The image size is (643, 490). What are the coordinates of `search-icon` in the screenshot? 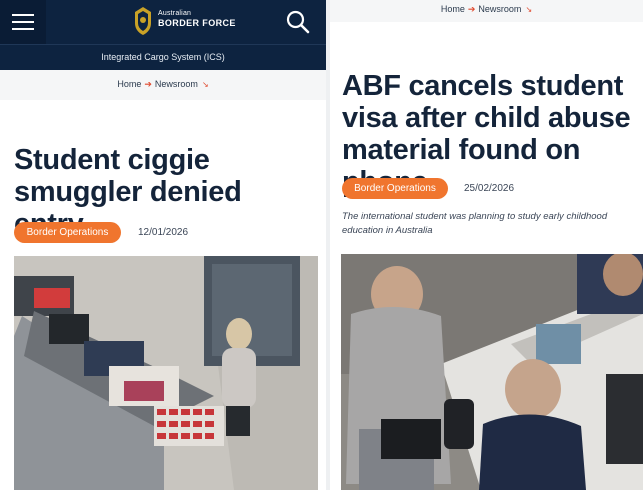 It's located at (298, 22).